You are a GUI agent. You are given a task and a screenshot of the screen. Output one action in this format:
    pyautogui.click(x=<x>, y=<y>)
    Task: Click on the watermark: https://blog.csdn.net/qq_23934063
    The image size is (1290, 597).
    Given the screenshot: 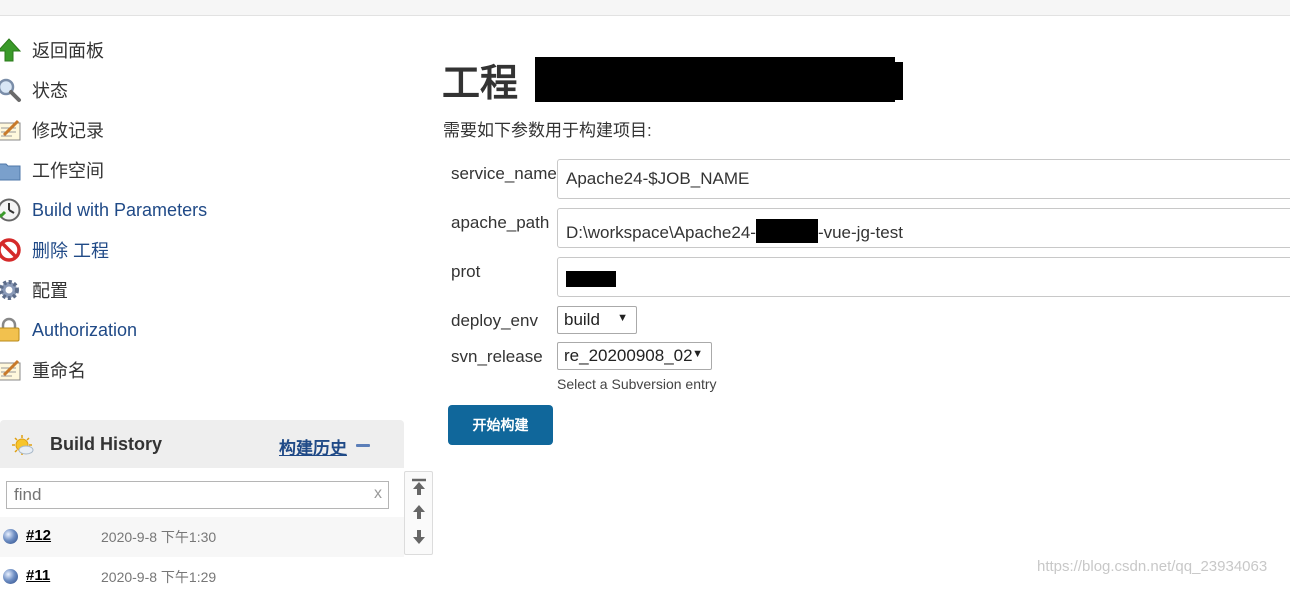 What is the action you would take?
    pyautogui.click(x=1152, y=566)
    